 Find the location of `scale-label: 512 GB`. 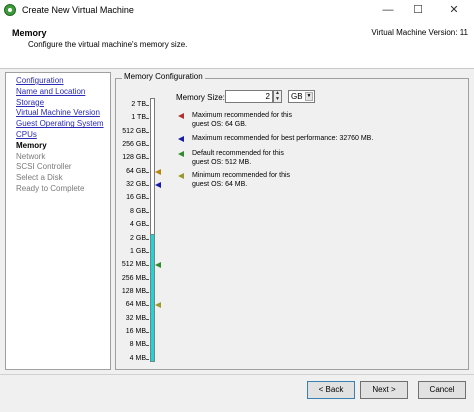

scale-label: 512 GB is located at coordinates (134, 131).